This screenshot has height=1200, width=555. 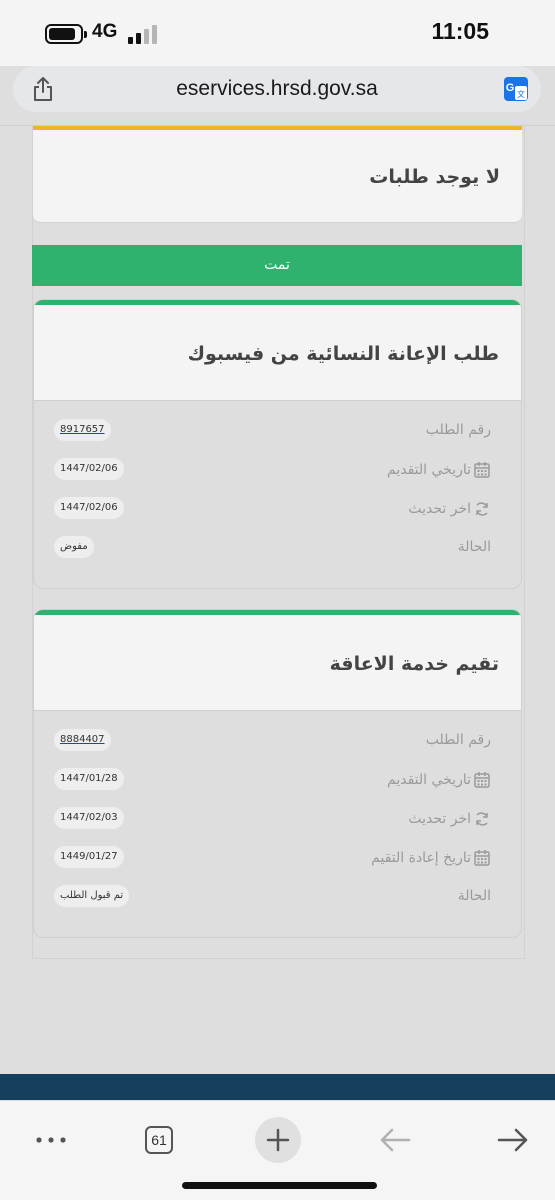 I want to click on address-bar: eservices.hrsd.gov.sa G 文, so click(x=277, y=89).